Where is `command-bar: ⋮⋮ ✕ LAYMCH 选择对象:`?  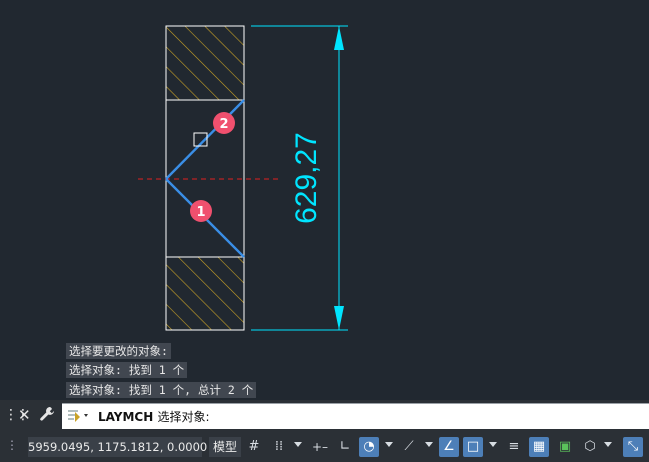
command-bar: ⋮⋮ ✕ LAYMCH 选择对象: is located at coordinates (324, 415).